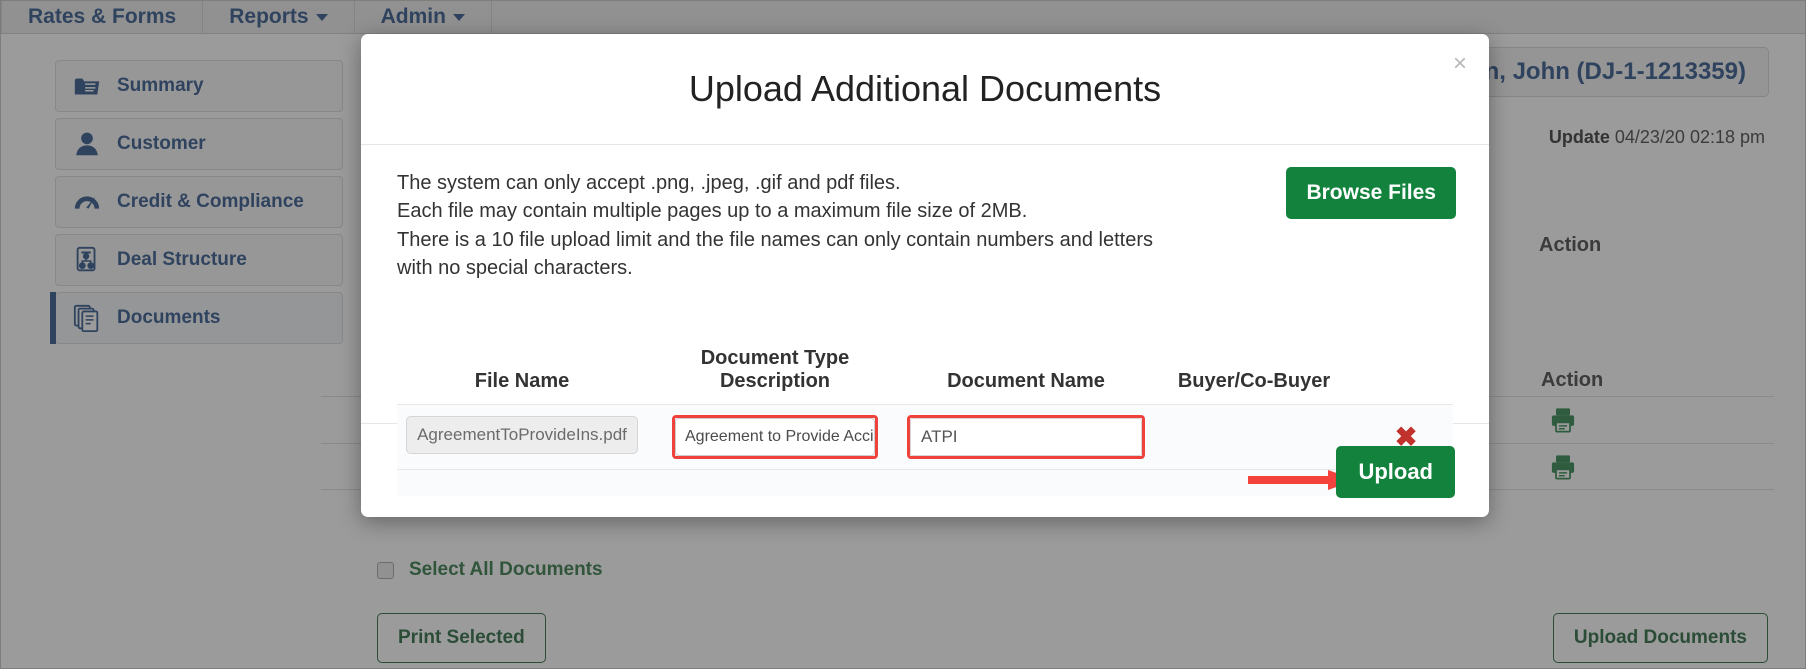 The image size is (1806, 669). I want to click on upload-button: Upload, so click(1395, 472).